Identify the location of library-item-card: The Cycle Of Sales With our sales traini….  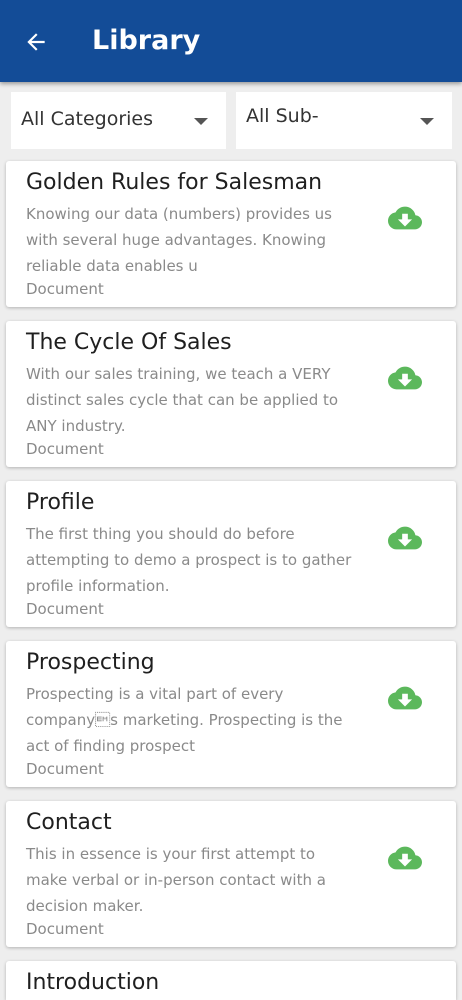
(231, 394).